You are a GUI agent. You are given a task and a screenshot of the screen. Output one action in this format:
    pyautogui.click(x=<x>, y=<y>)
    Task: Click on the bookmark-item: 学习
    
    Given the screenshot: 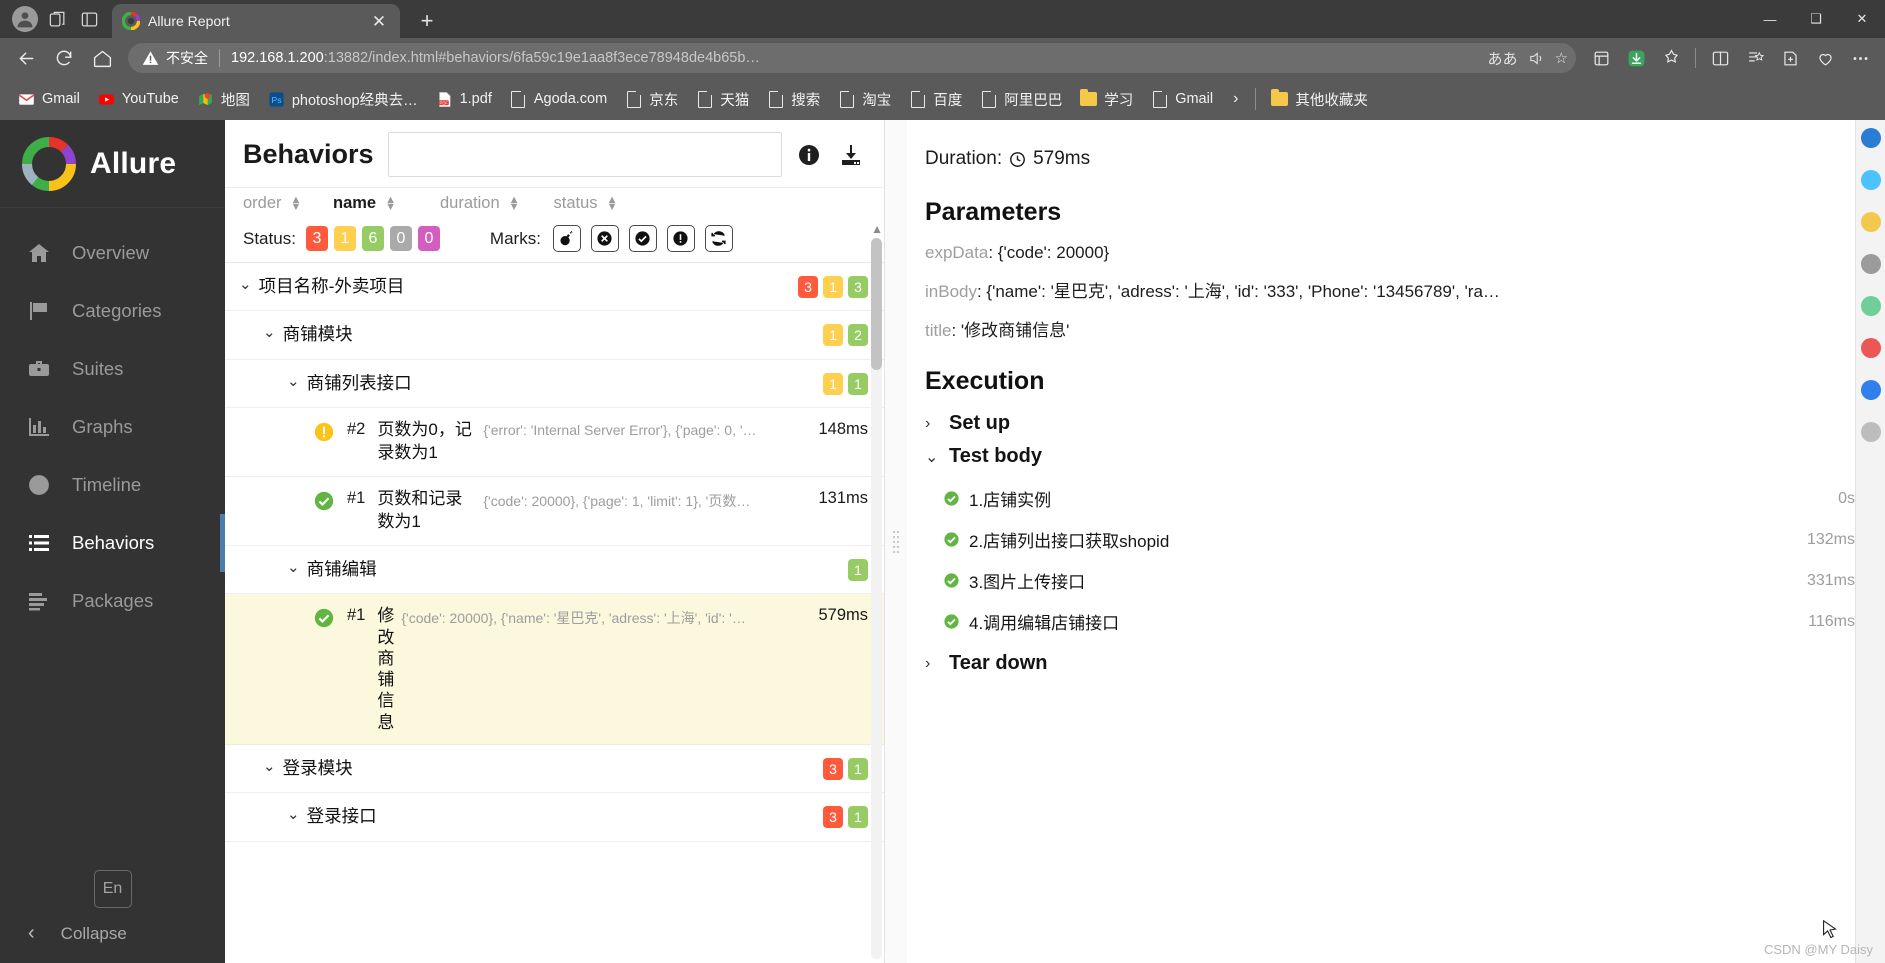 What is the action you would take?
    pyautogui.click(x=1106, y=99)
    